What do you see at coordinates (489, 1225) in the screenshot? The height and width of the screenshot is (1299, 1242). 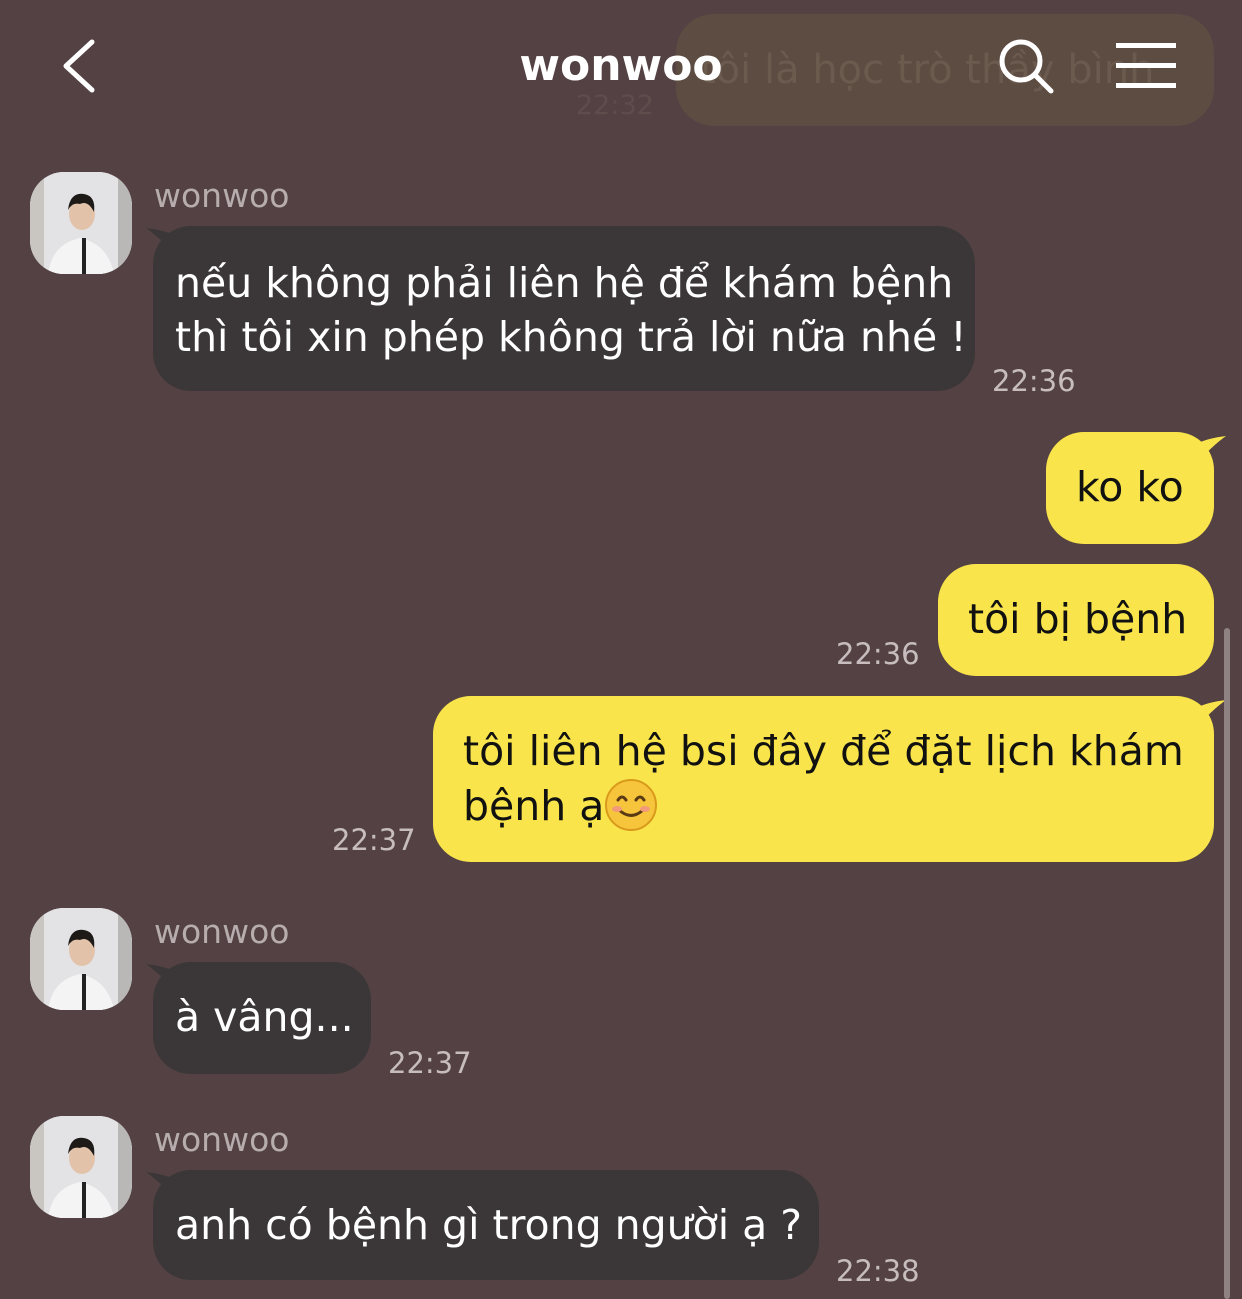 I see `message-text: anh có bệnh gì trong người ạ ?` at bounding box center [489, 1225].